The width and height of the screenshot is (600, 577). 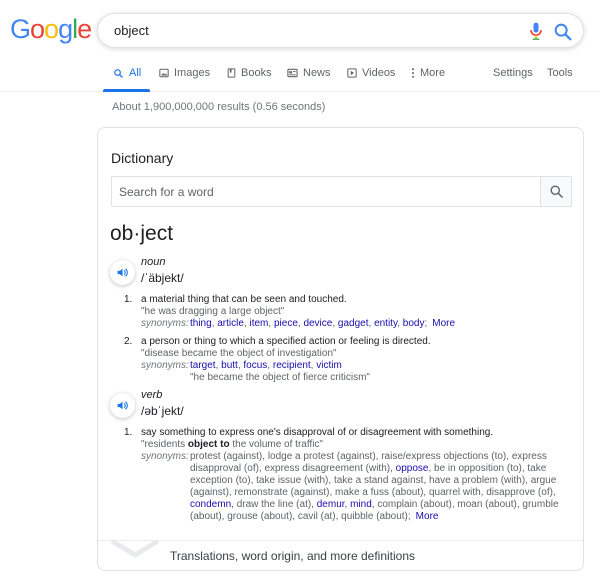 I want to click on video-icon, so click(x=352, y=73).